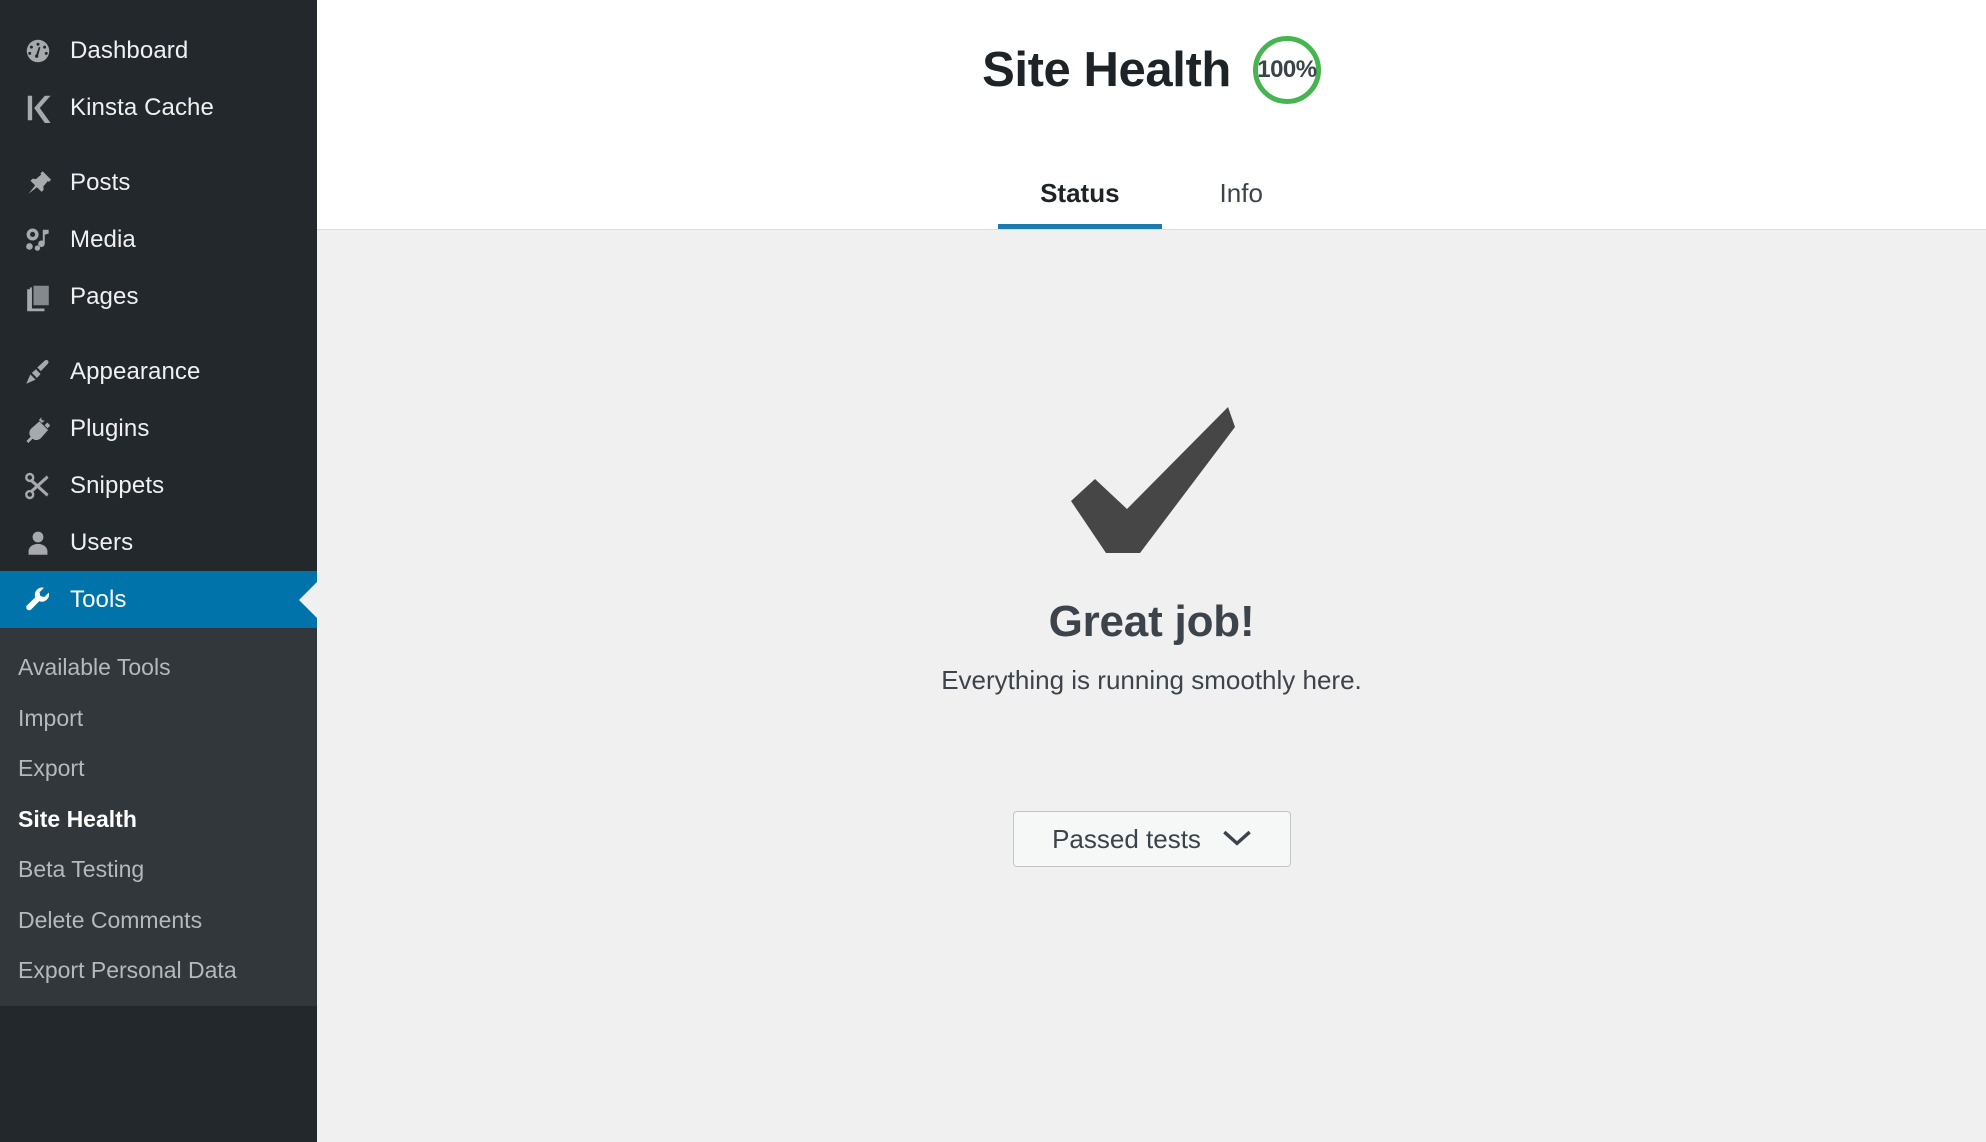 This screenshot has height=1142, width=1986. I want to click on sidebar-item-label: Dashboard, so click(129, 50).